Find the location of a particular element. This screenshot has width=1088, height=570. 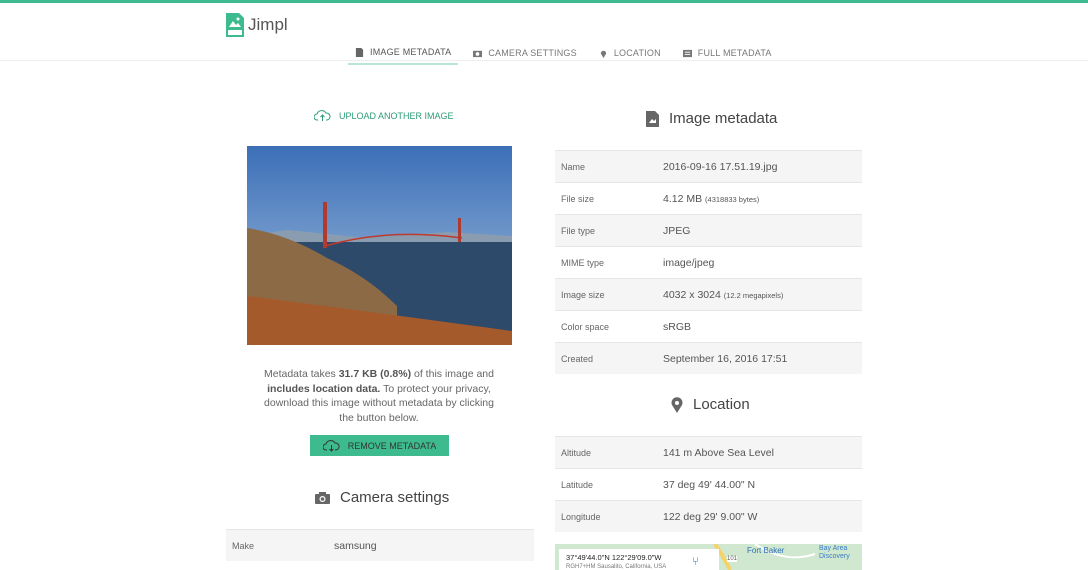

desc-text: Metadata takes is located at coordinates (301, 374).